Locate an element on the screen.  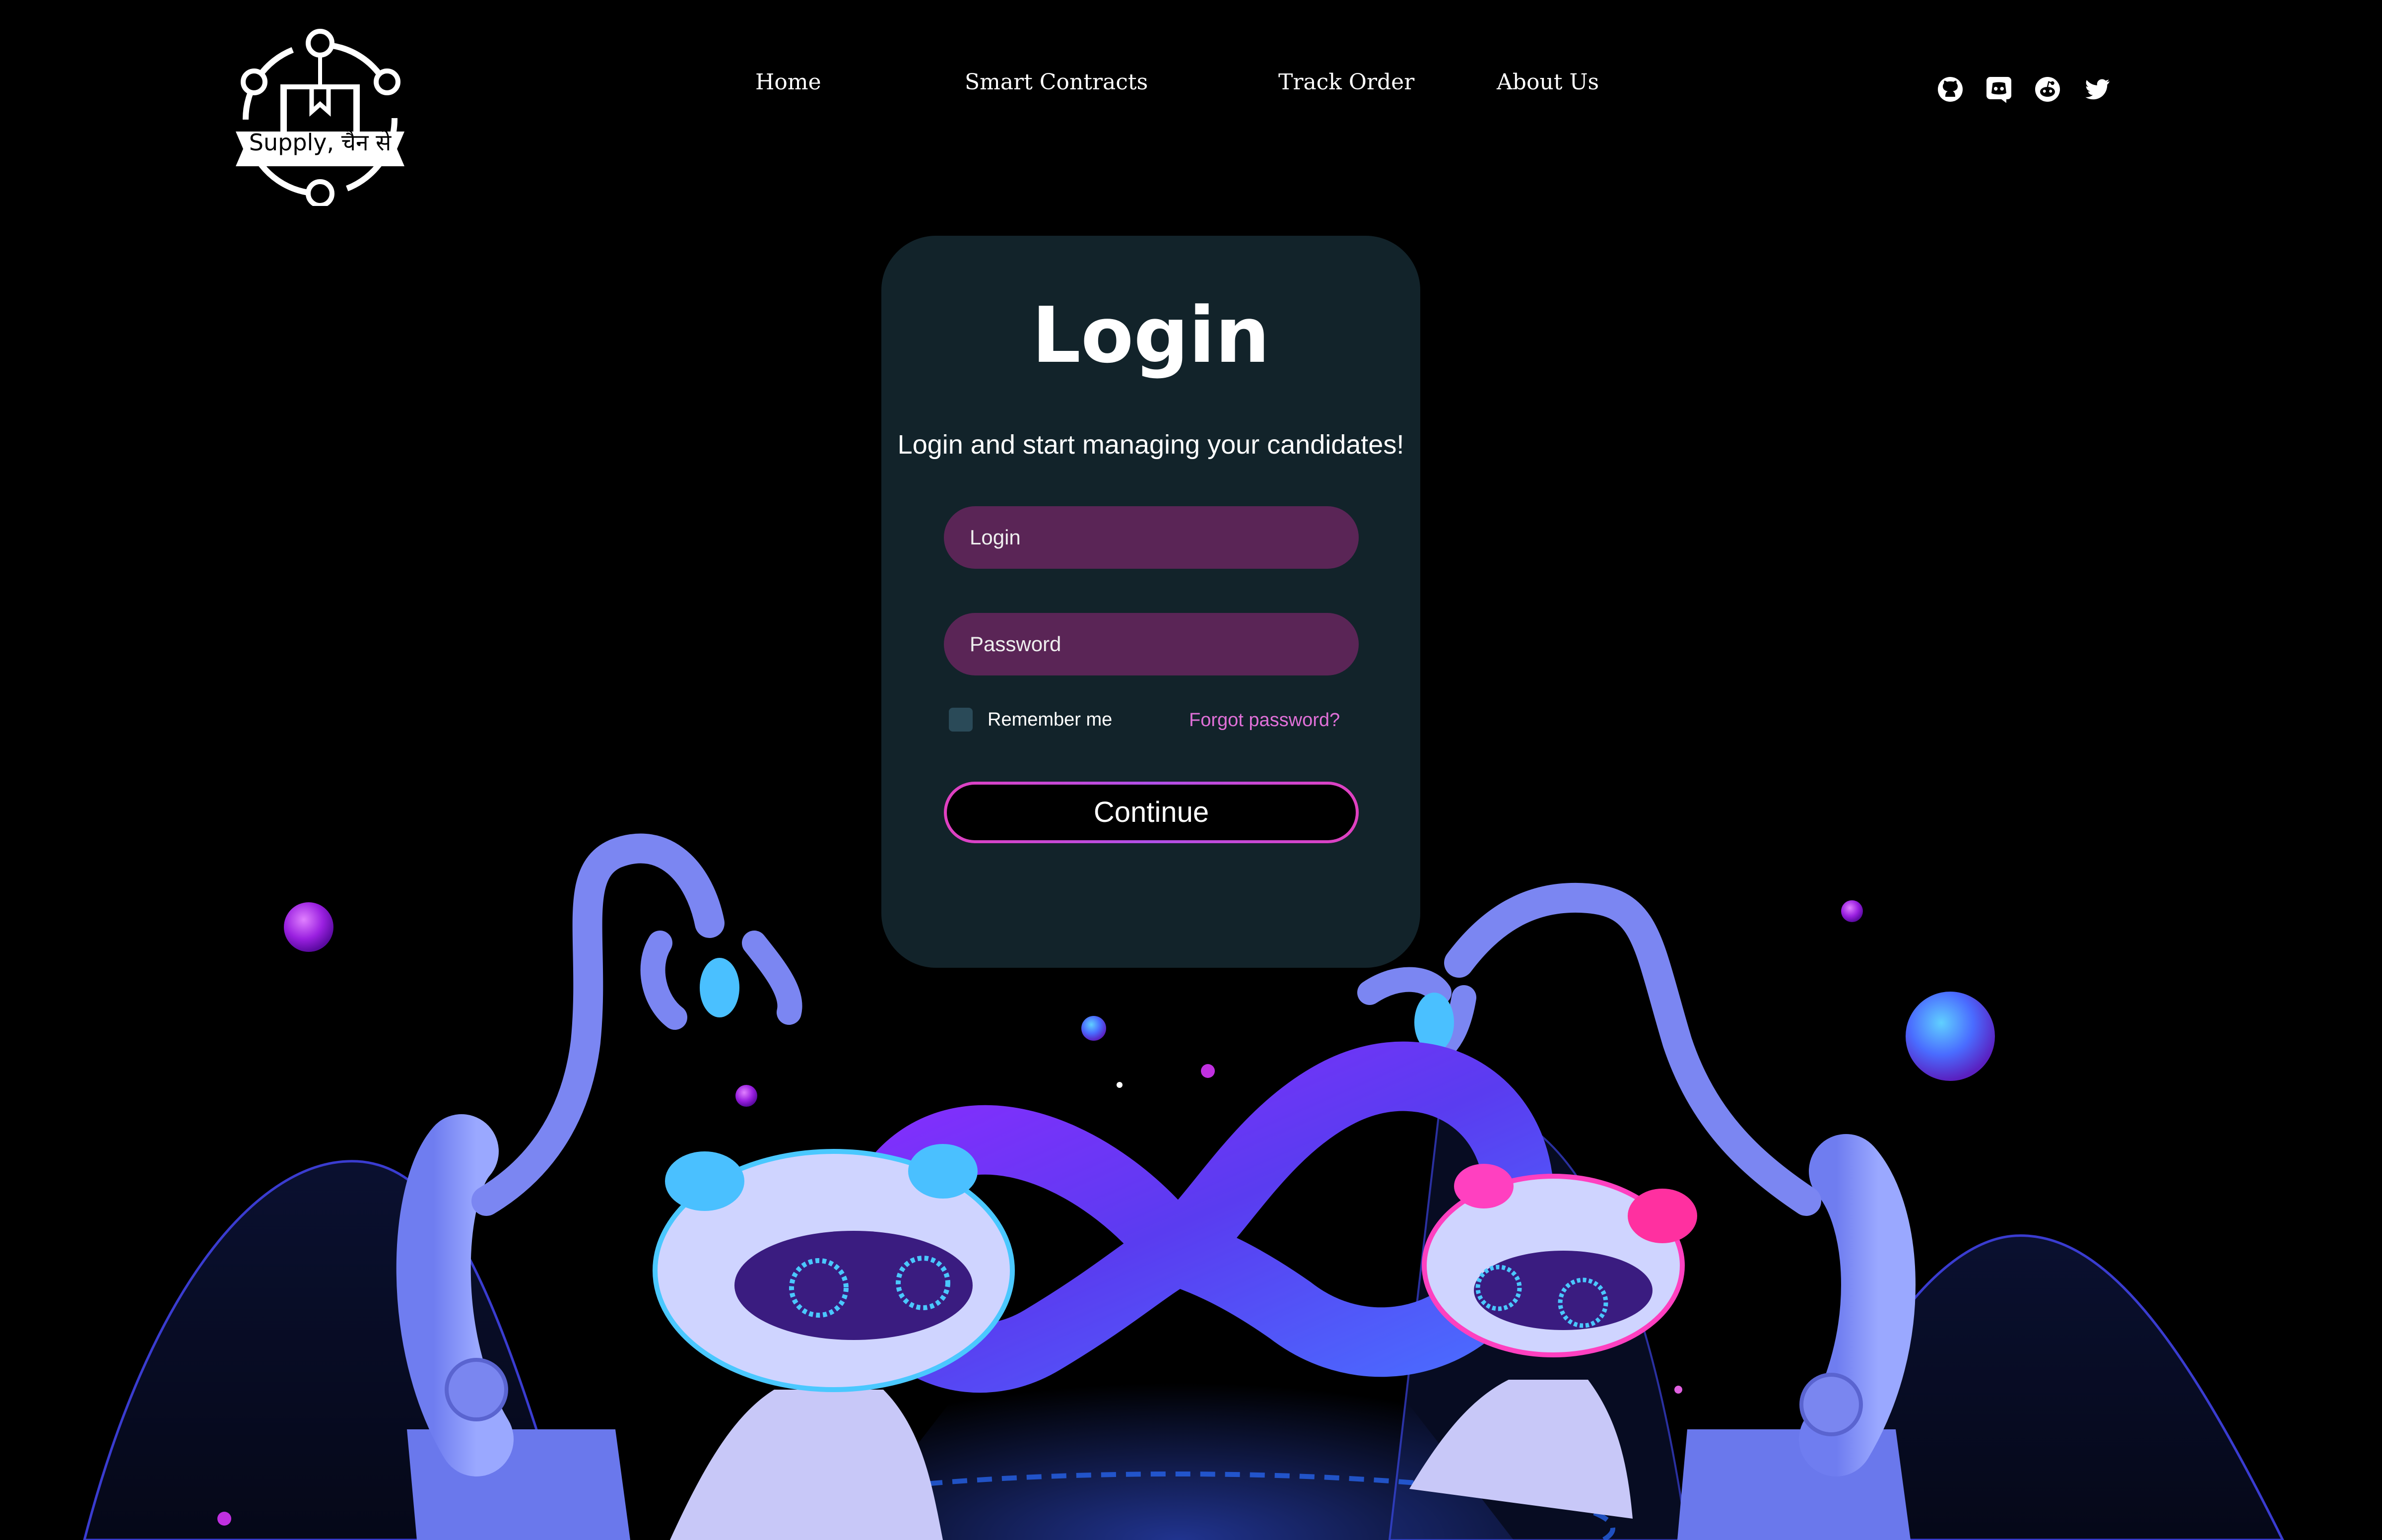
supply-chain-logo-icon is located at coordinates (320, 117).